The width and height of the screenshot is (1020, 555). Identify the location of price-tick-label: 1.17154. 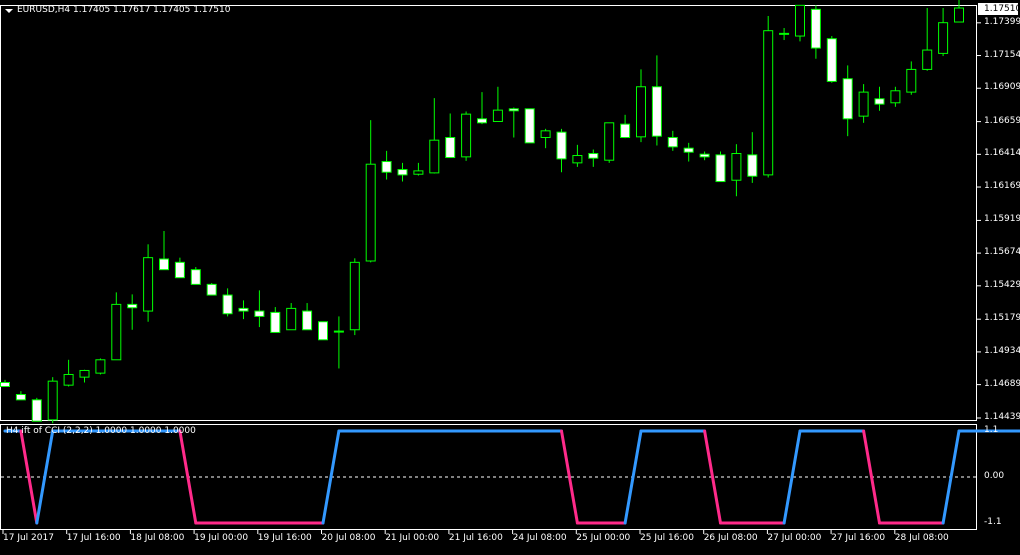
(1002, 54).